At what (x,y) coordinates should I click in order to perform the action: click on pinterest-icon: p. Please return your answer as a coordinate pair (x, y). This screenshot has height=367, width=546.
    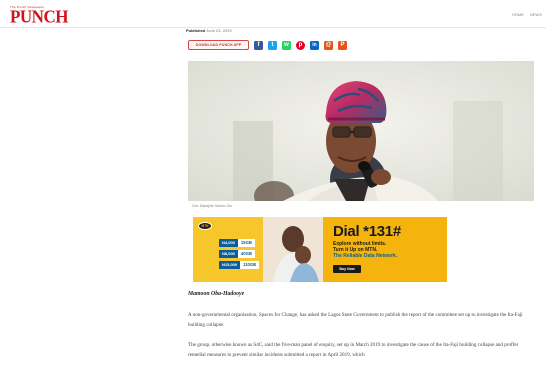
    Looking at the image, I should click on (300, 45).